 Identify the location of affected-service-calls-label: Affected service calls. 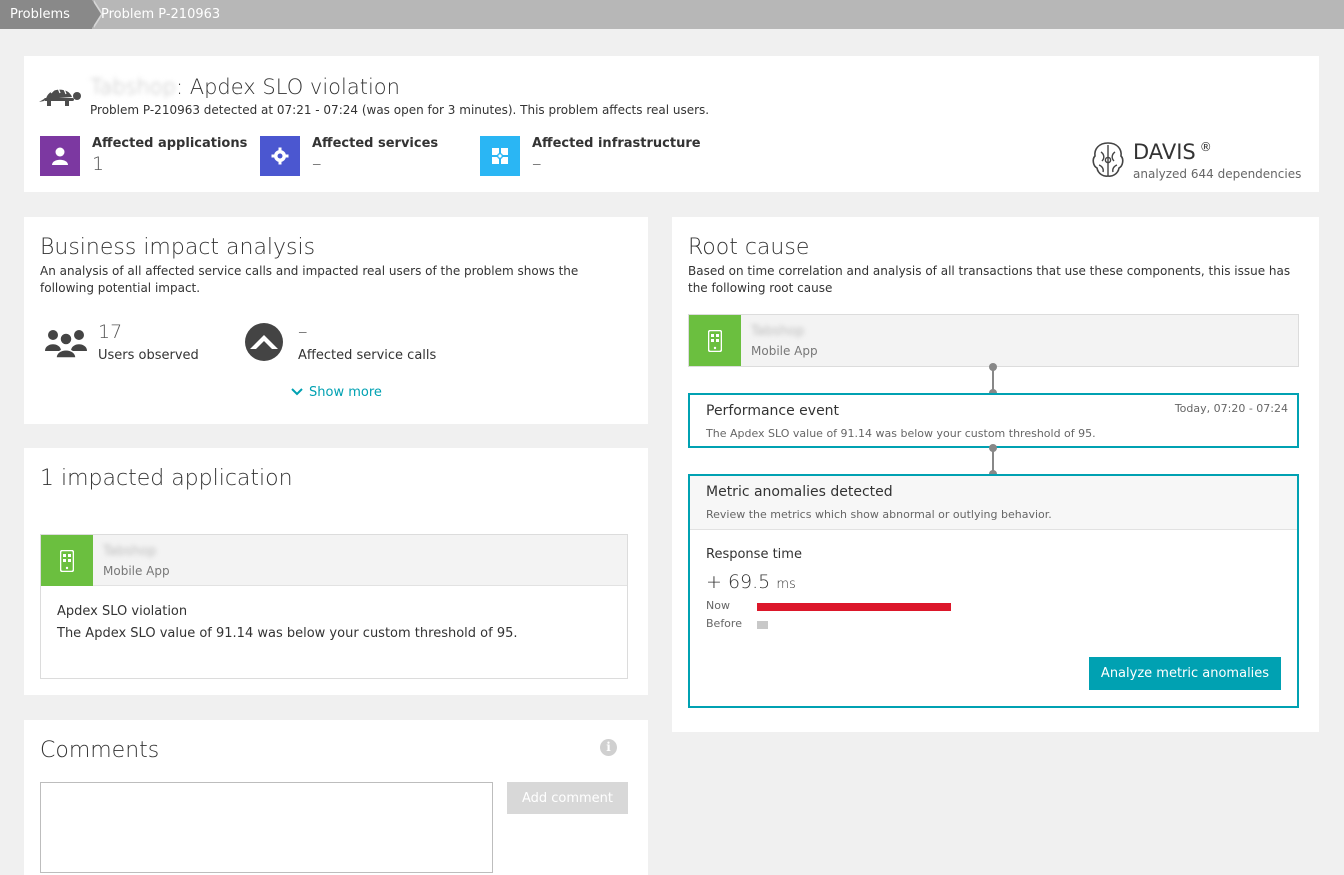
(367, 355).